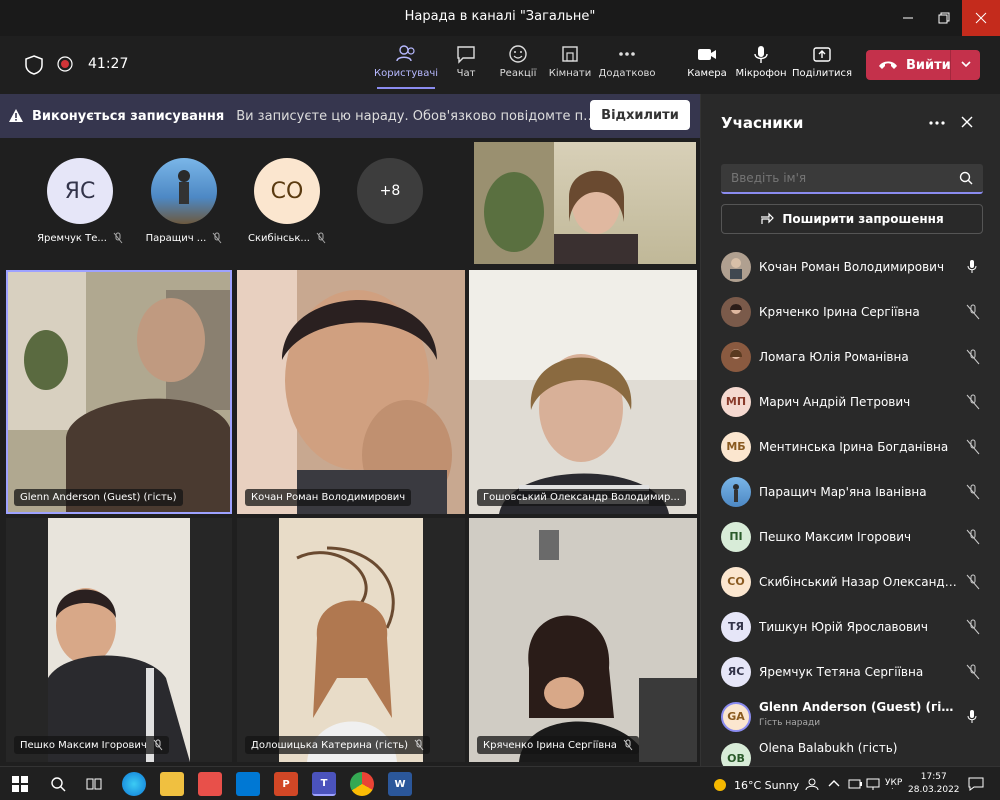 This screenshot has width=1000, height=800. I want to click on window-title: Нарада в каналі "Загальне", so click(500, 16).